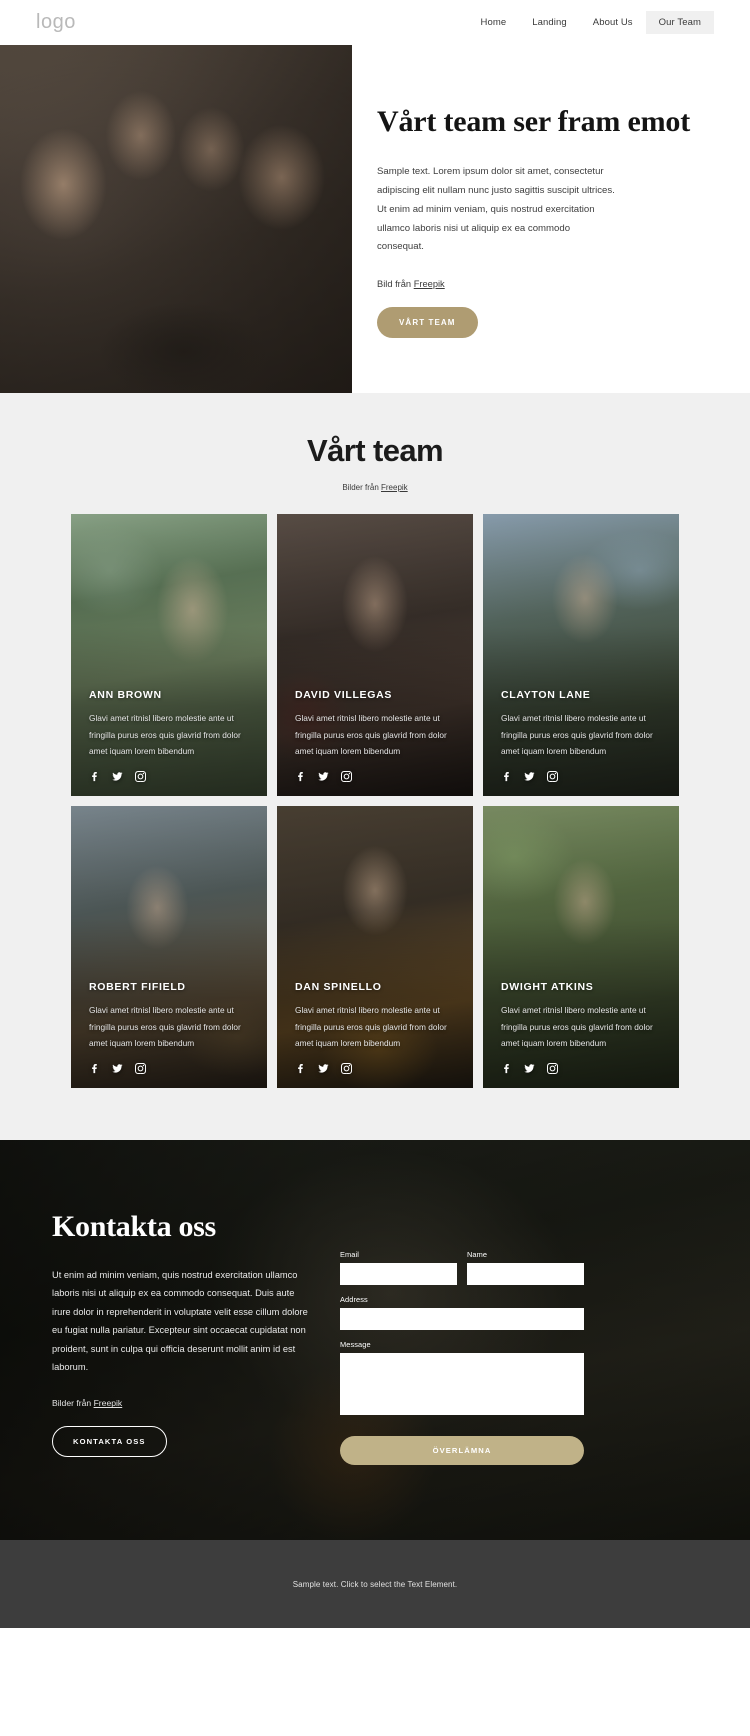 This screenshot has width=750, height=1736. I want to click on contact-images-credit: Bilder från Freepik, so click(182, 1403).